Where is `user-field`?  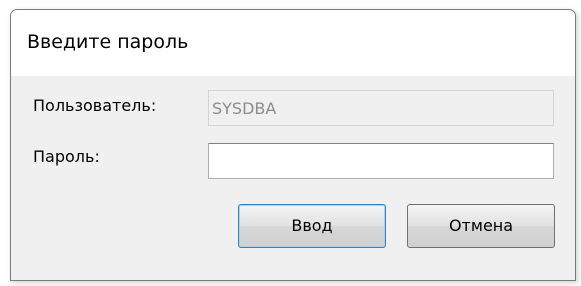 user-field is located at coordinates (381, 108).